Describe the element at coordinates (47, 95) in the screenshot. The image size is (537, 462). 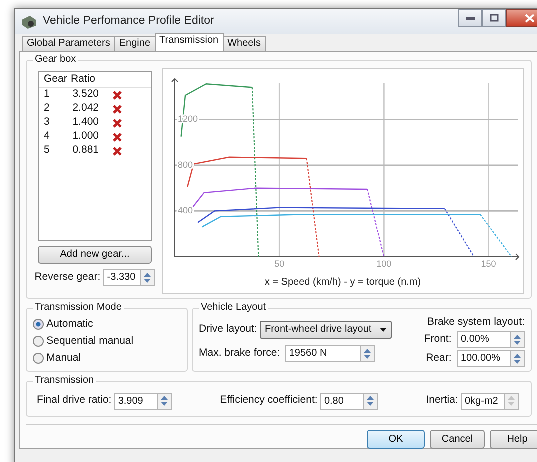
I see `table-cell-text: 1` at that location.